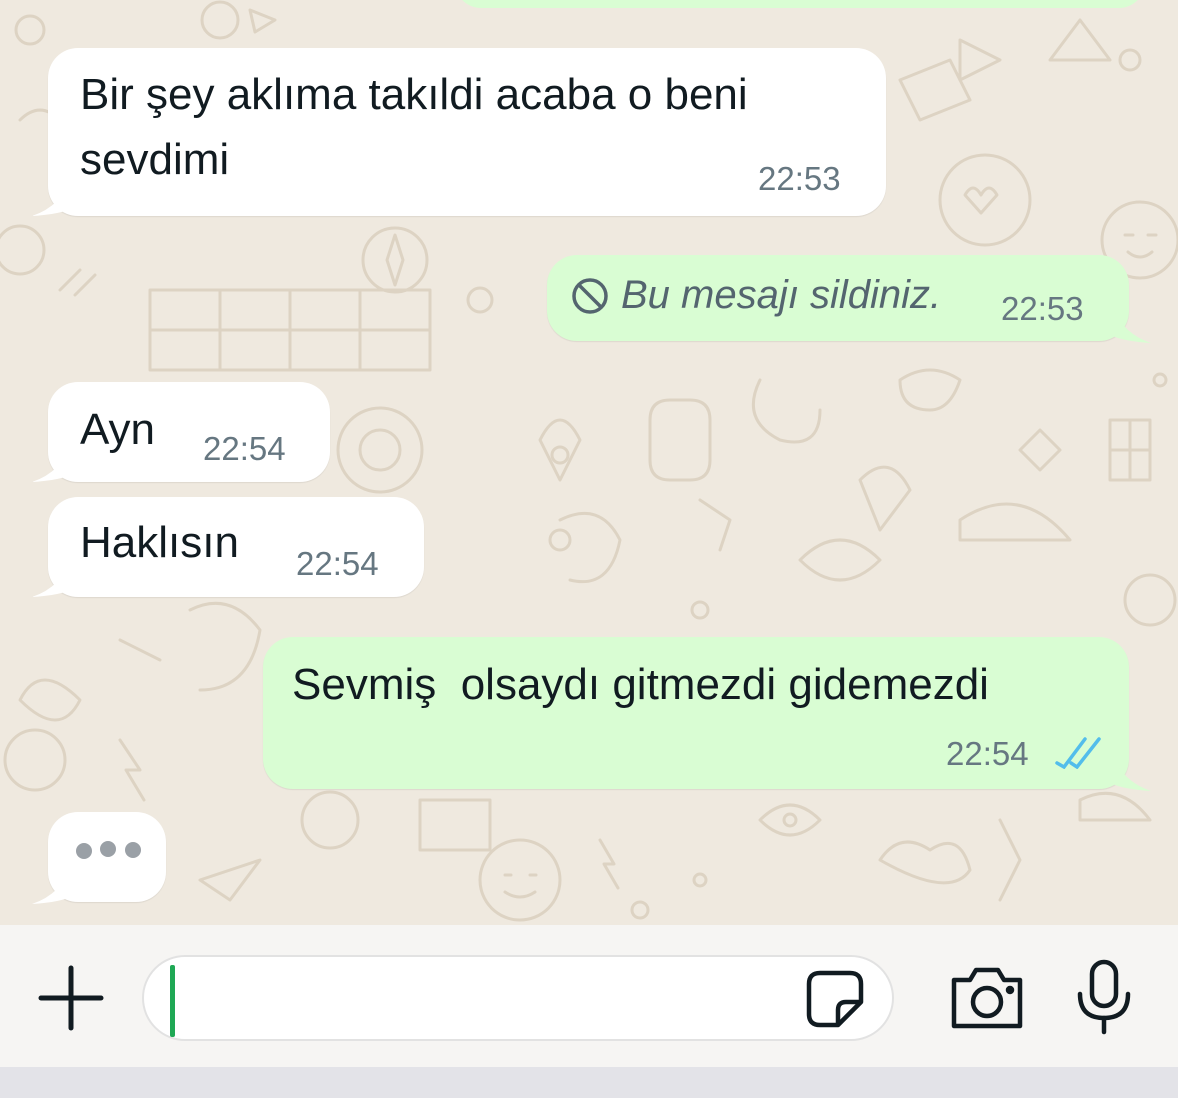  Describe the element at coordinates (155, 159) in the screenshot. I see `message-text: sevdimi` at that location.